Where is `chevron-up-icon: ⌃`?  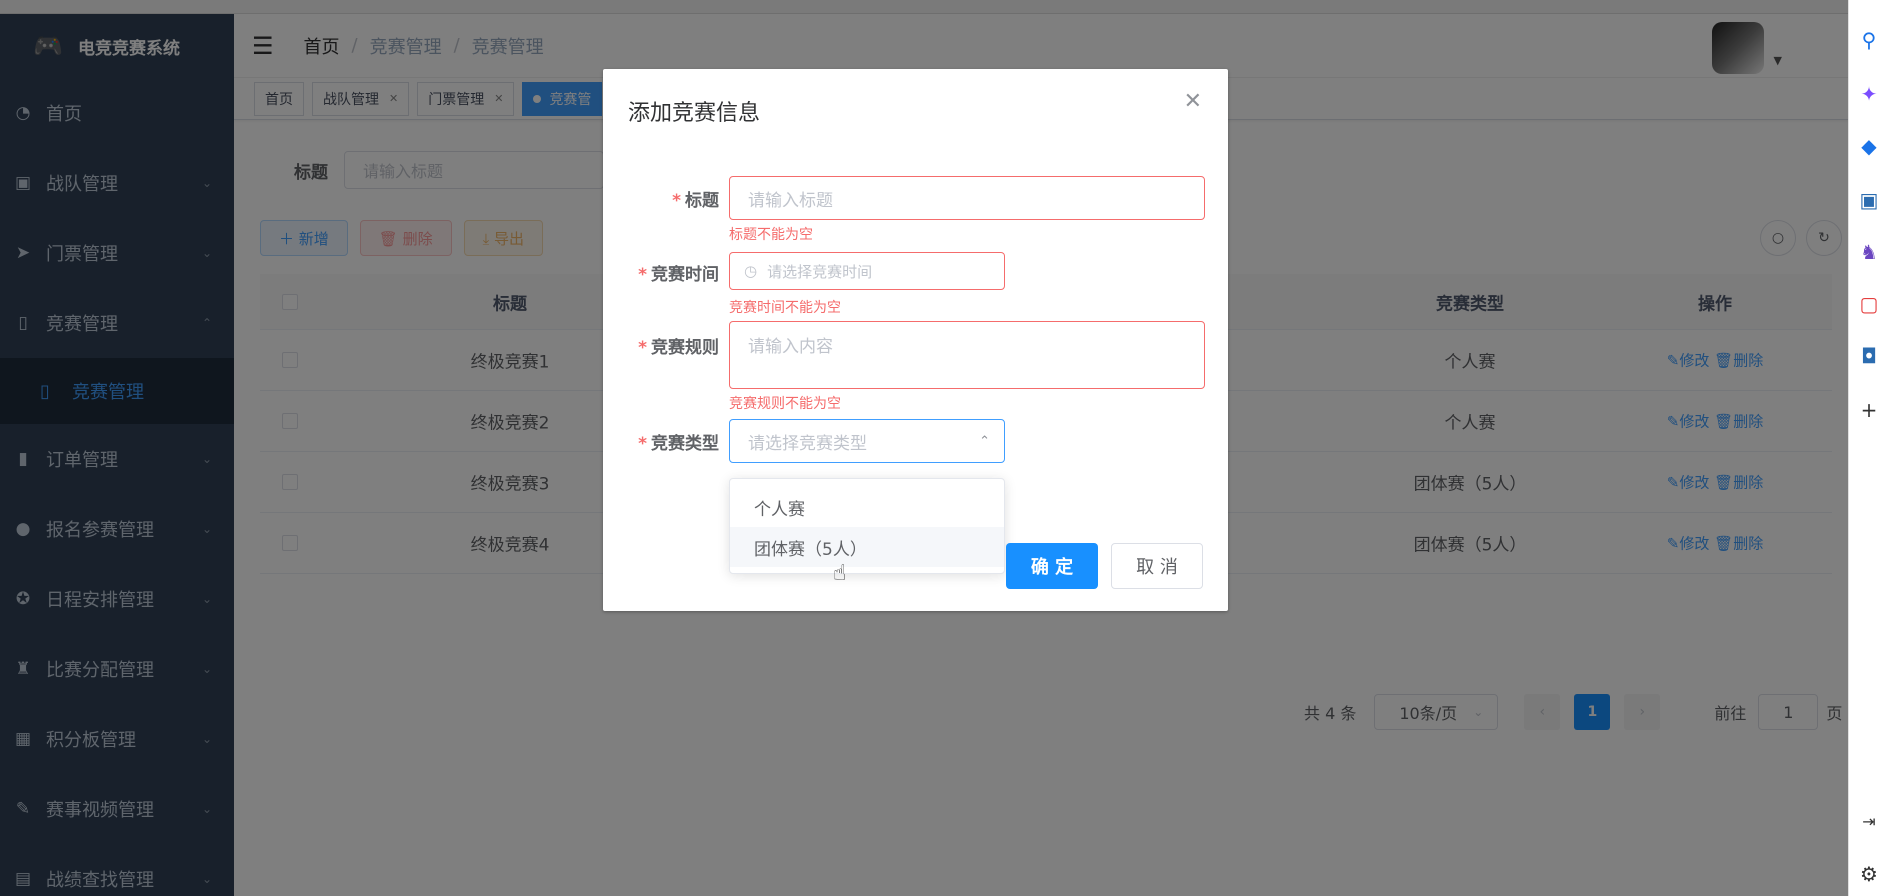
chevron-up-icon: ⌃ is located at coordinates (984, 441).